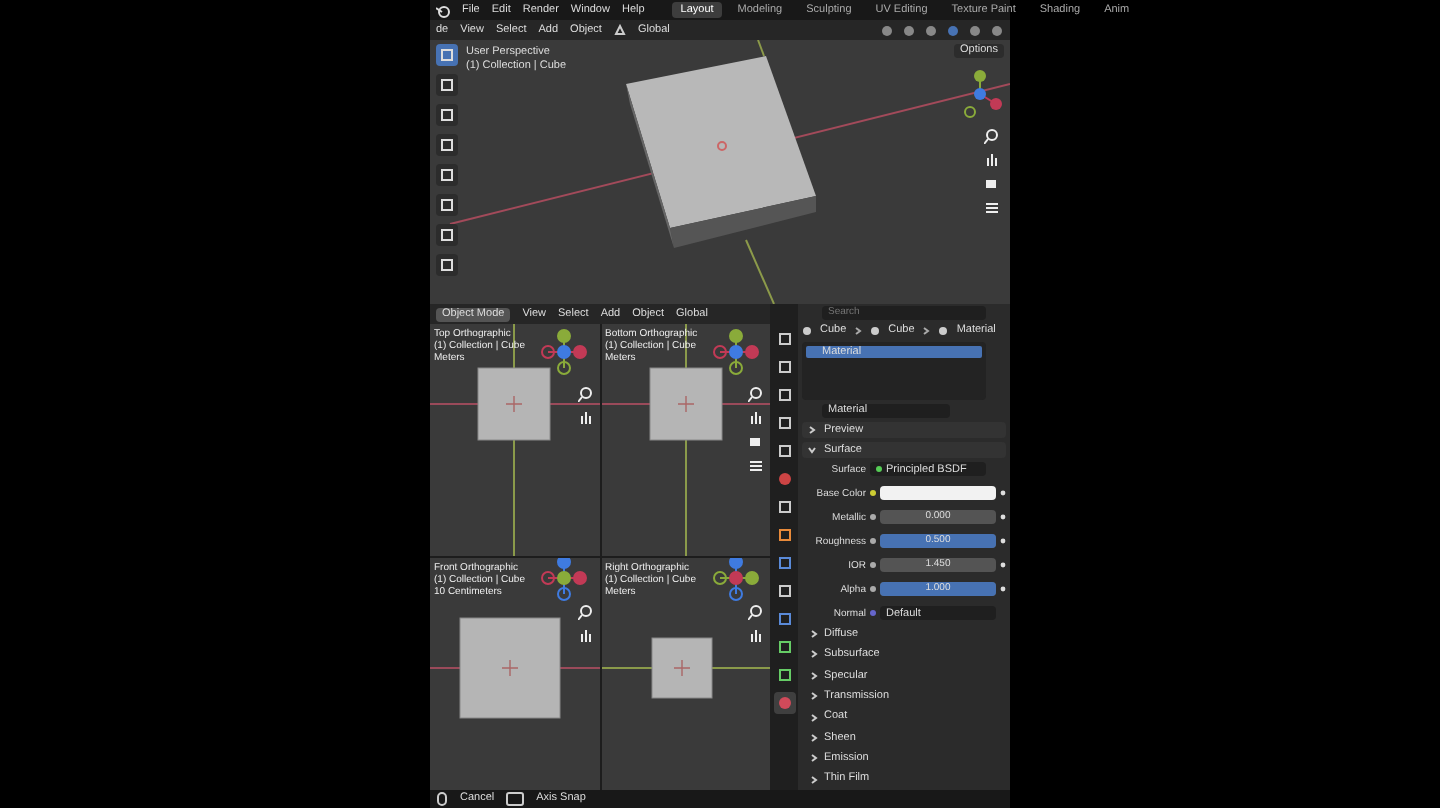  I want to click on mouse-icon, so click(442, 799).